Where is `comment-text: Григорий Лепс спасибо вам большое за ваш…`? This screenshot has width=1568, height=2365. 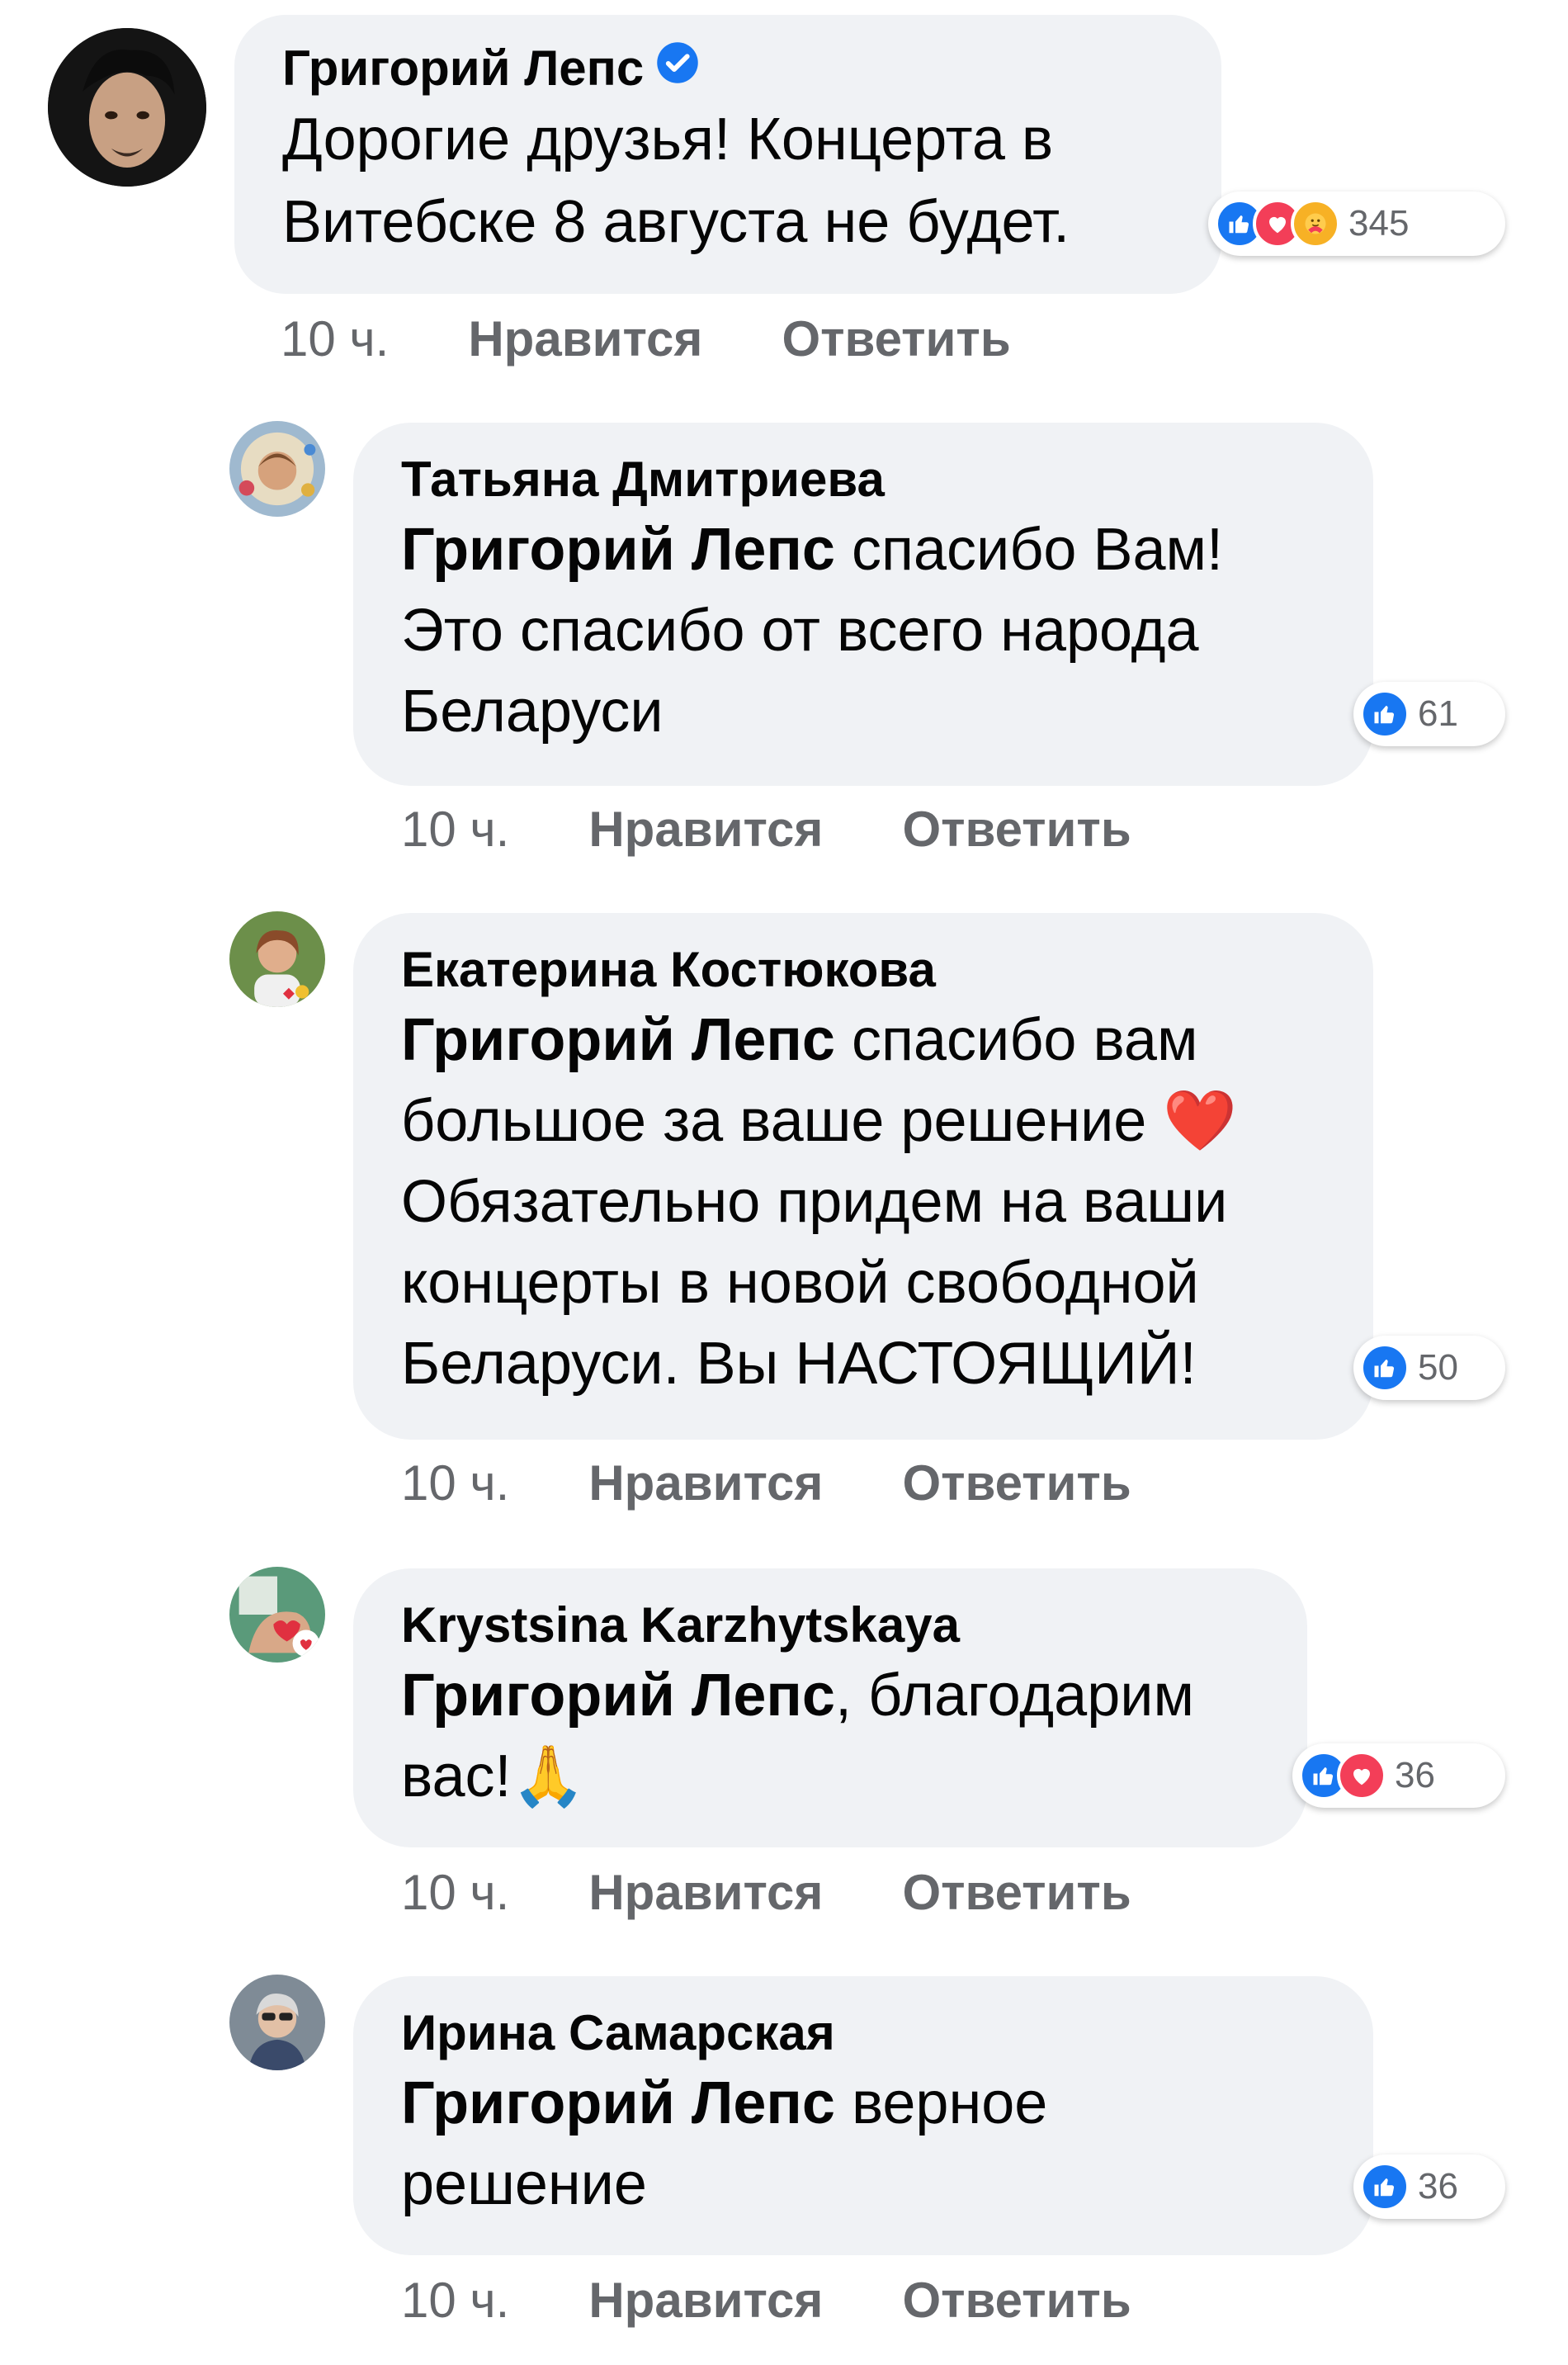
comment-text: Григорий Лепс спасибо вам большое за ваш… is located at coordinates (887, 1202).